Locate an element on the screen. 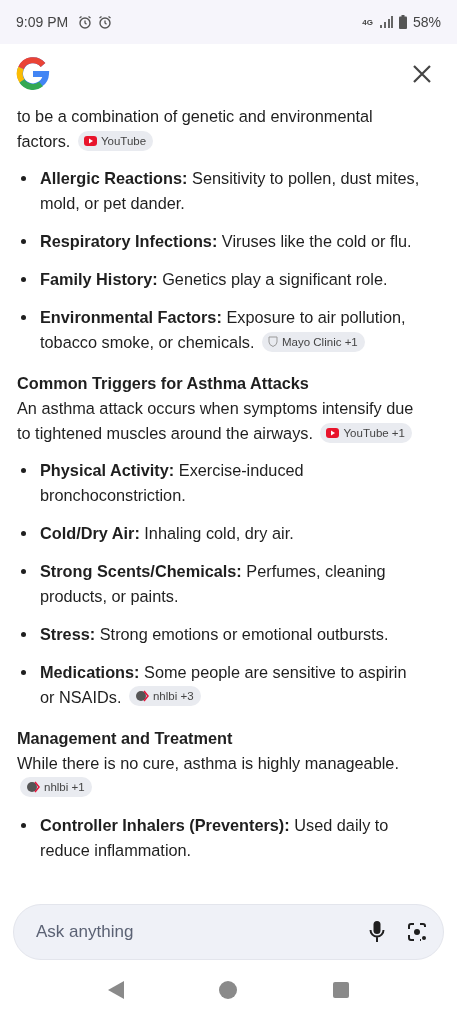  microphone-icon is located at coordinates (377, 932).